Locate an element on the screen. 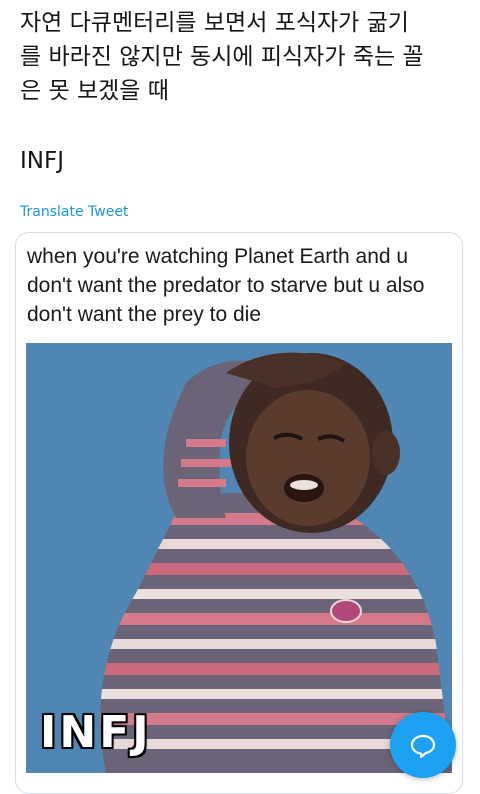 Image resolution: width=480 pixels, height=794 pixels. speech-bubble-icon is located at coordinates (423, 746).